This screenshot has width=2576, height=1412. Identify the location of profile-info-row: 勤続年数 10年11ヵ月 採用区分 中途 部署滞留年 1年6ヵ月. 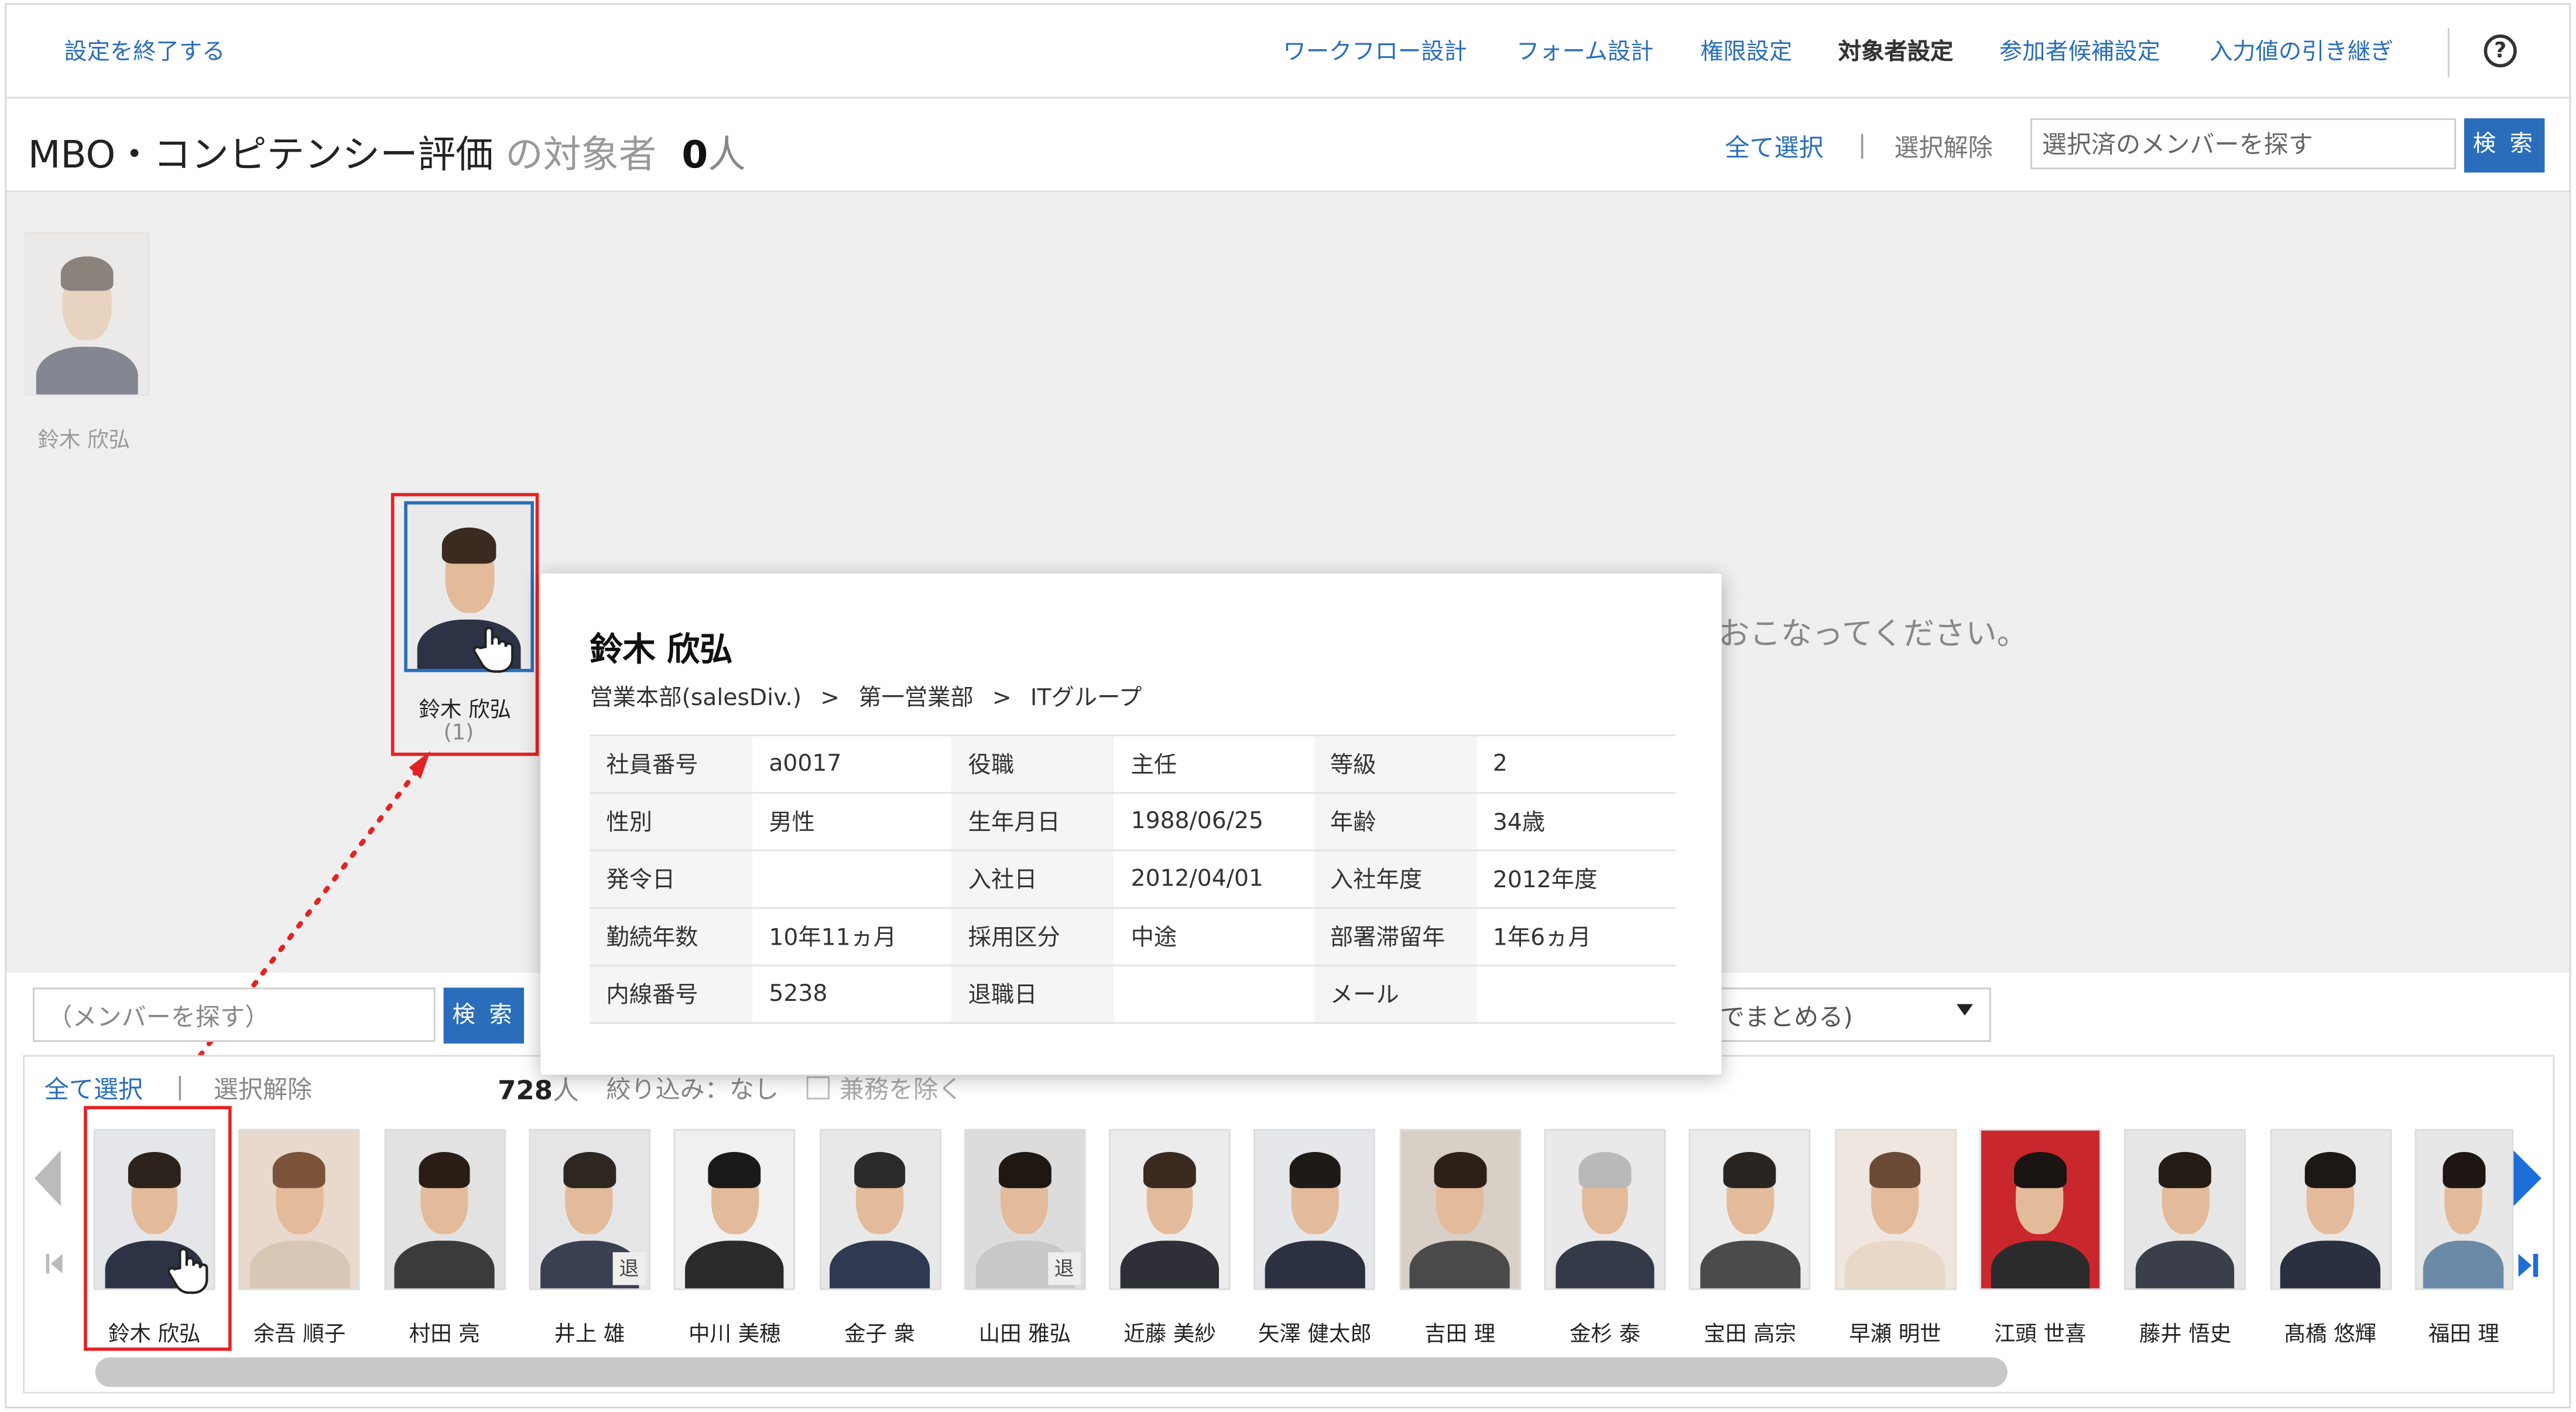
(1133, 936).